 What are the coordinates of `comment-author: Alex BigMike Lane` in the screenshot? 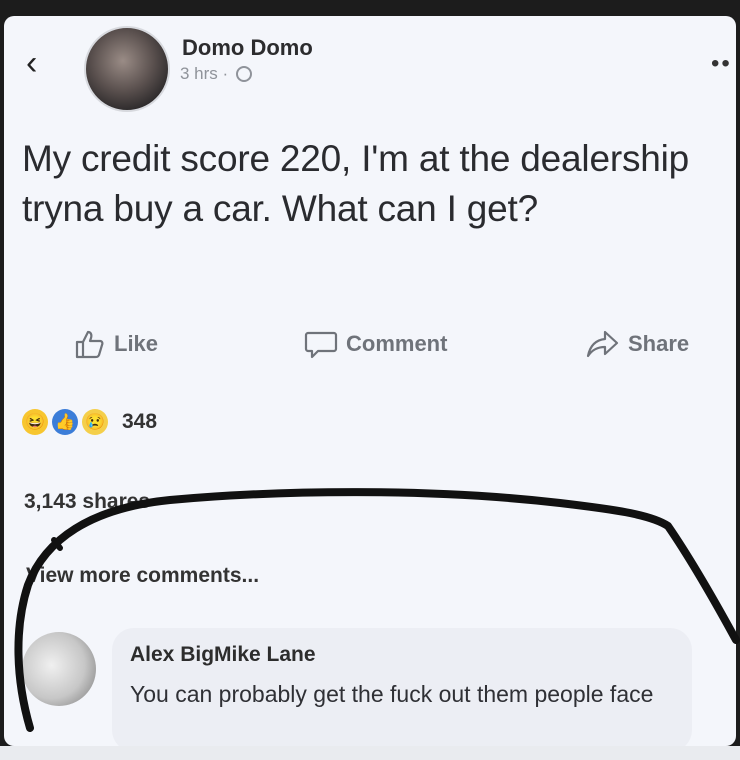 It's located at (223, 655).